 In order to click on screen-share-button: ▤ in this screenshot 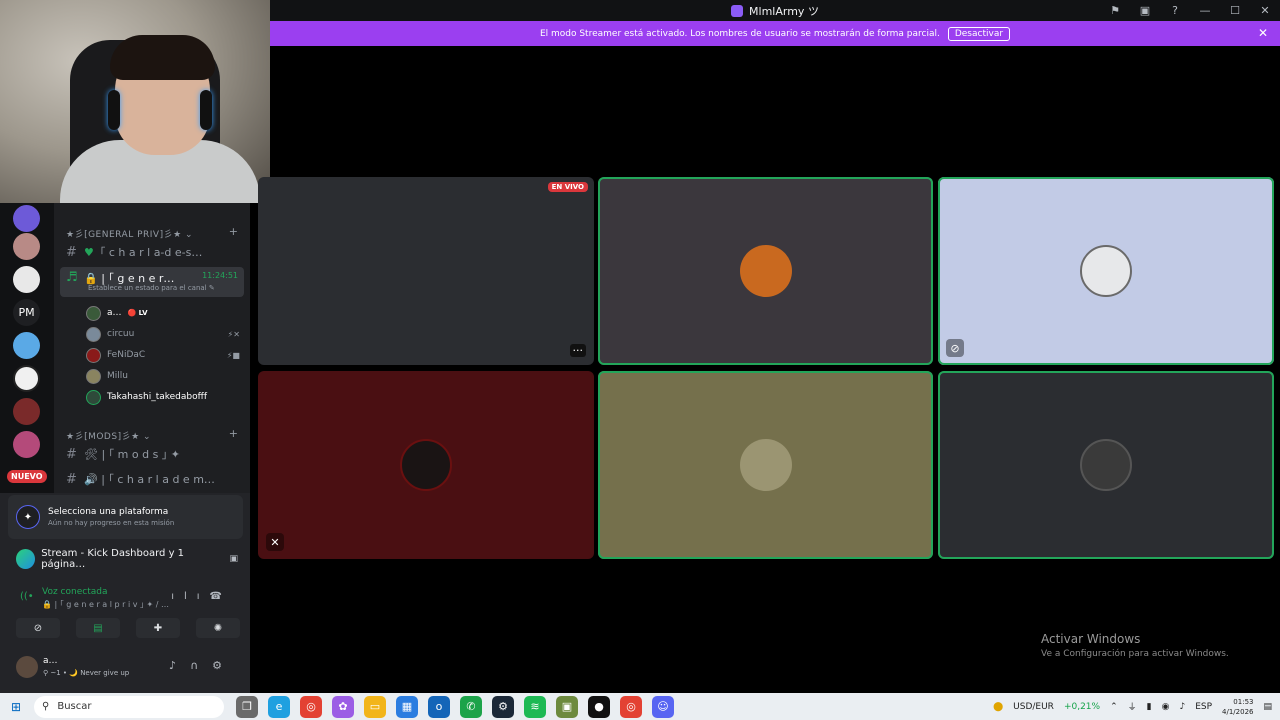, I will do `click(98, 628)`.